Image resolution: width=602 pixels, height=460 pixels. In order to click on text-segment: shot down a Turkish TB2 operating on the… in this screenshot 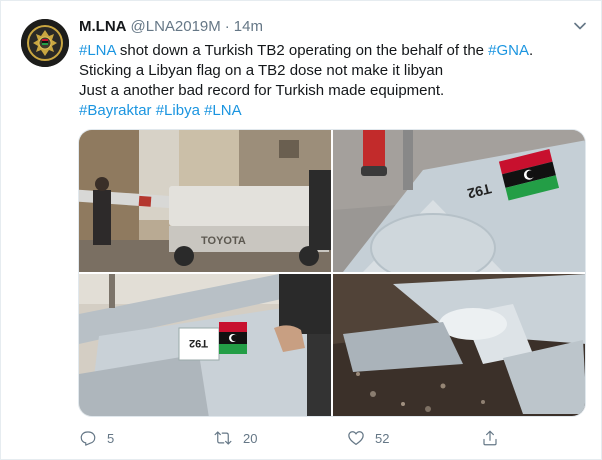, I will do `click(302, 50)`.